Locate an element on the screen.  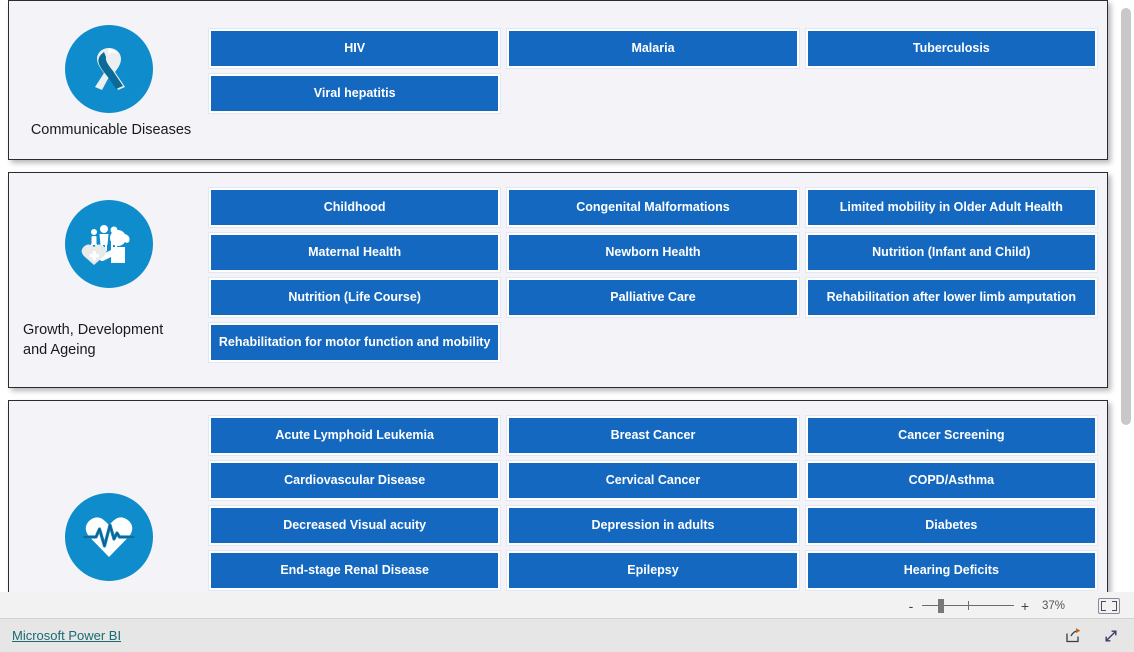
tile-hiv: HIV is located at coordinates (354, 48).